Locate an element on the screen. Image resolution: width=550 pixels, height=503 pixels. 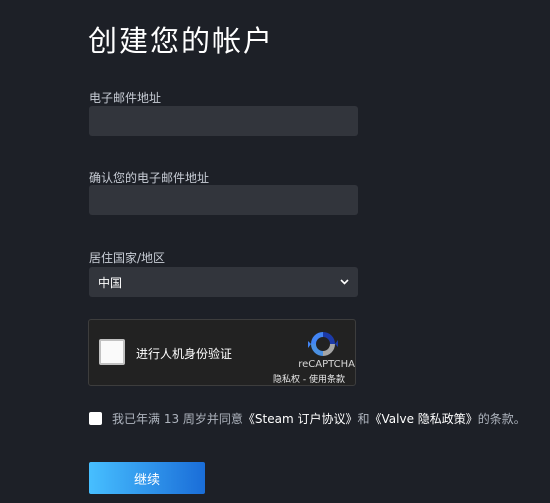
recaptcha-links: 隐私权 - 使用条款 is located at coordinates (309, 378).